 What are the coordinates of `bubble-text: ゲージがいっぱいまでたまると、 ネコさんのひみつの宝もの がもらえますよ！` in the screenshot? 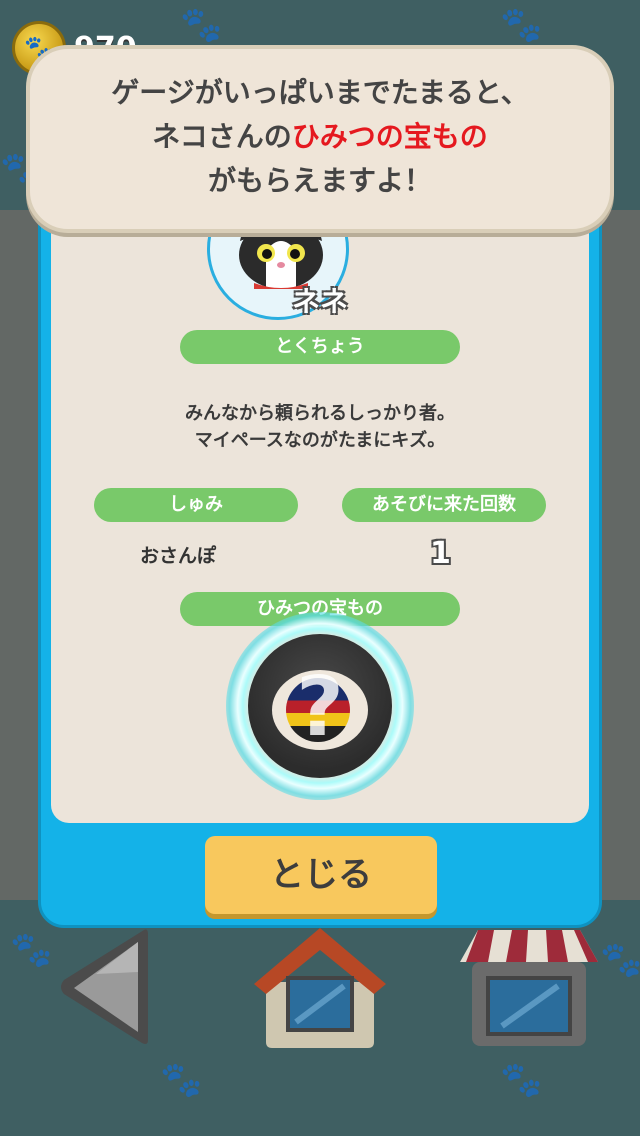 It's located at (320, 137).